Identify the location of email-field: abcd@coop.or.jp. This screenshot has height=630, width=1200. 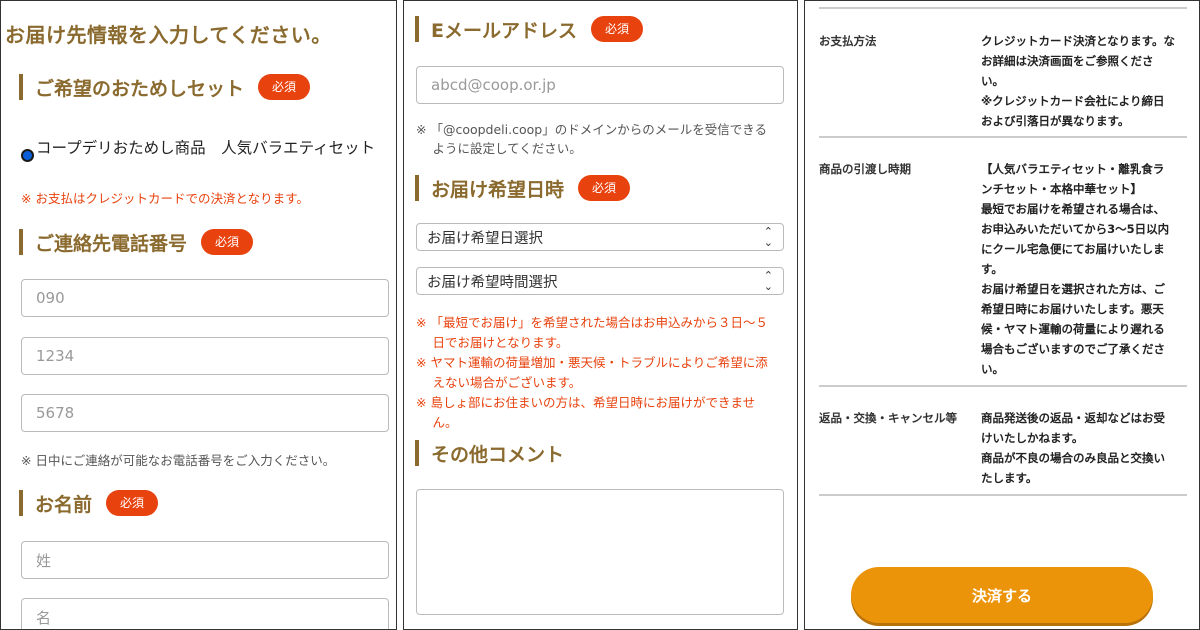
(600, 85).